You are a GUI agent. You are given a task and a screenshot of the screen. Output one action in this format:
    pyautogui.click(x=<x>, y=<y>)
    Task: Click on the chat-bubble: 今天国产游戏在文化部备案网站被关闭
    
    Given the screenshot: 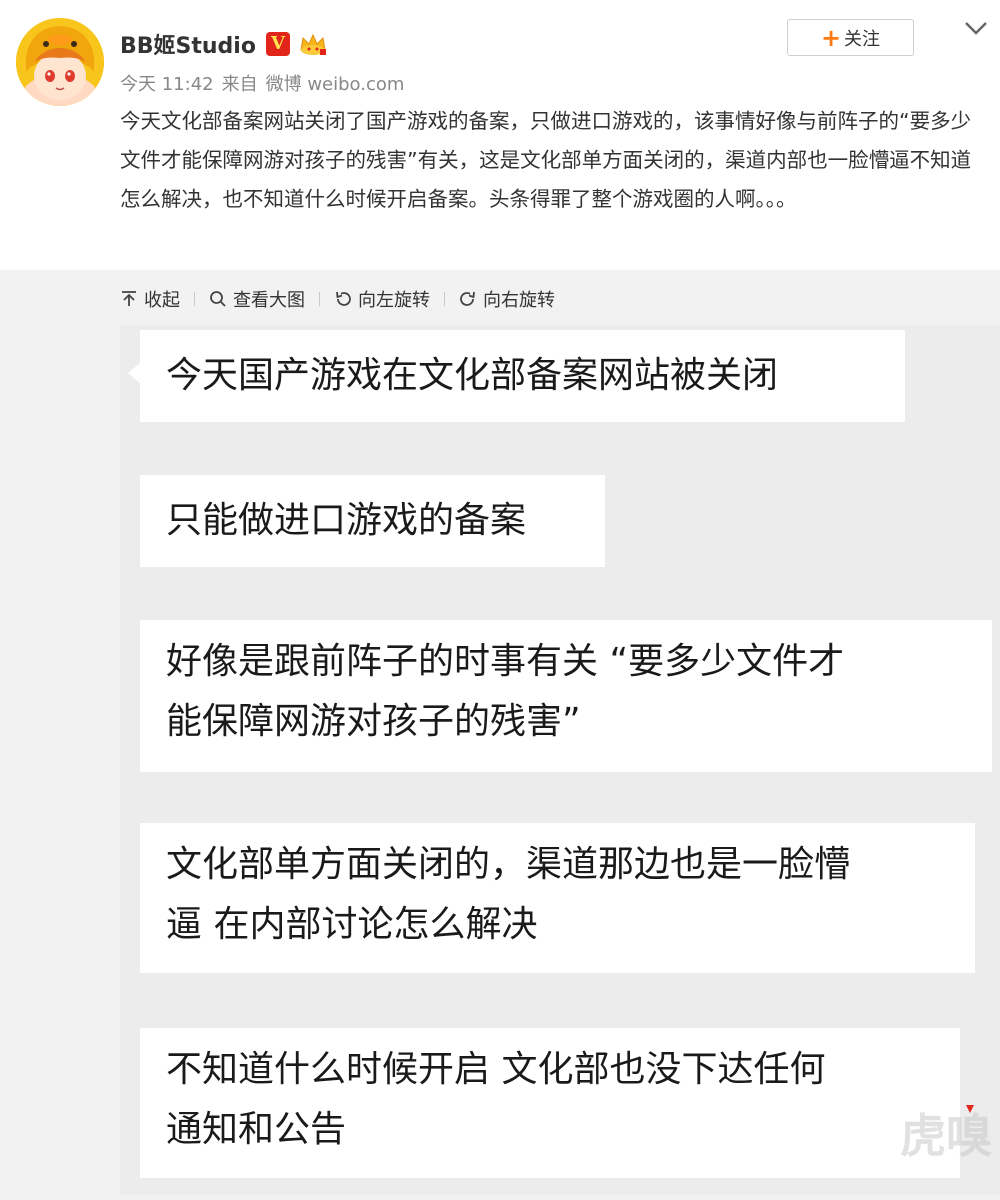 What is the action you would take?
    pyautogui.click(x=522, y=376)
    